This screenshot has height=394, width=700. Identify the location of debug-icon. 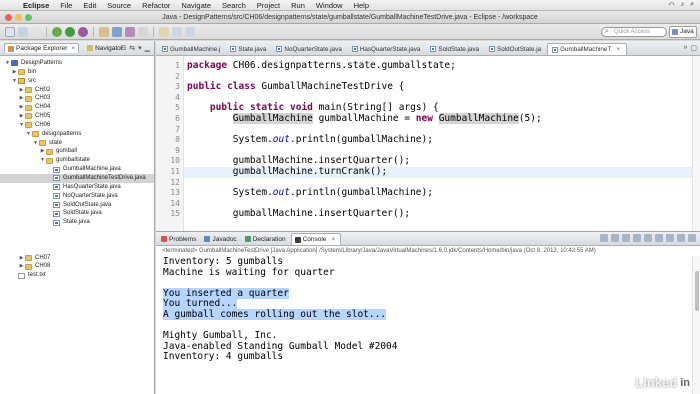
(57, 31).